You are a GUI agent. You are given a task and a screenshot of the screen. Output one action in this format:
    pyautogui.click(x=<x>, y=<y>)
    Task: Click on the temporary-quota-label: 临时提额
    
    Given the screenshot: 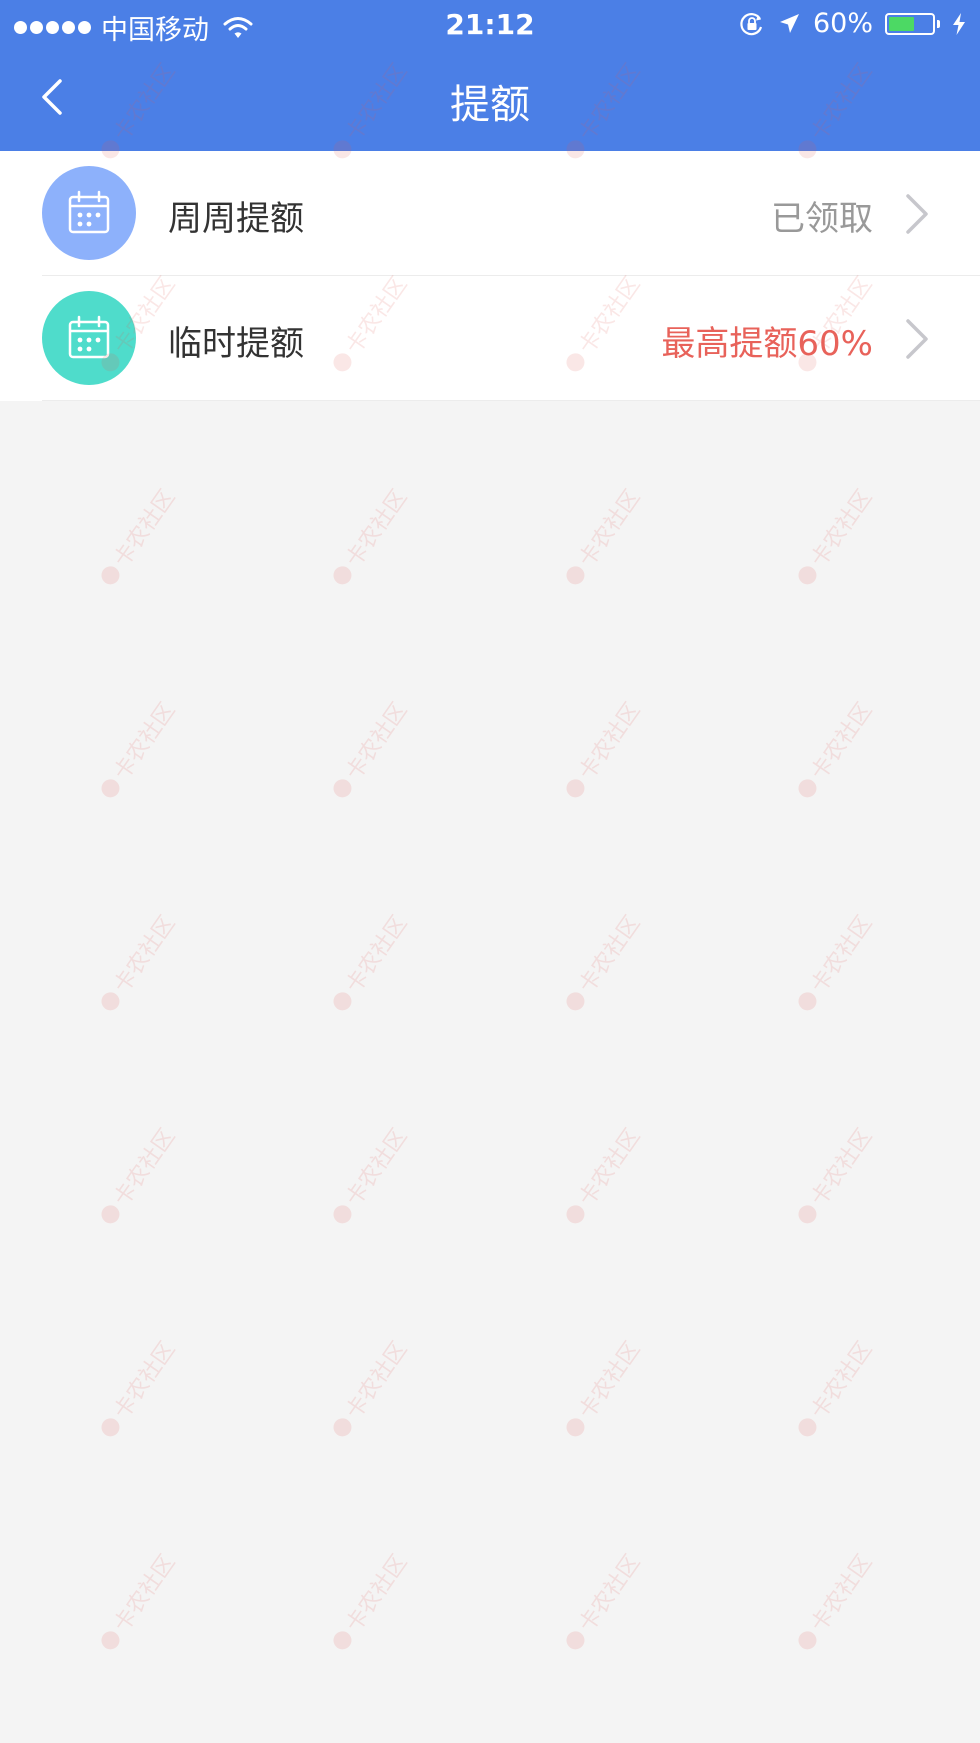 What is the action you would take?
    pyautogui.click(x=236, y=344)
    